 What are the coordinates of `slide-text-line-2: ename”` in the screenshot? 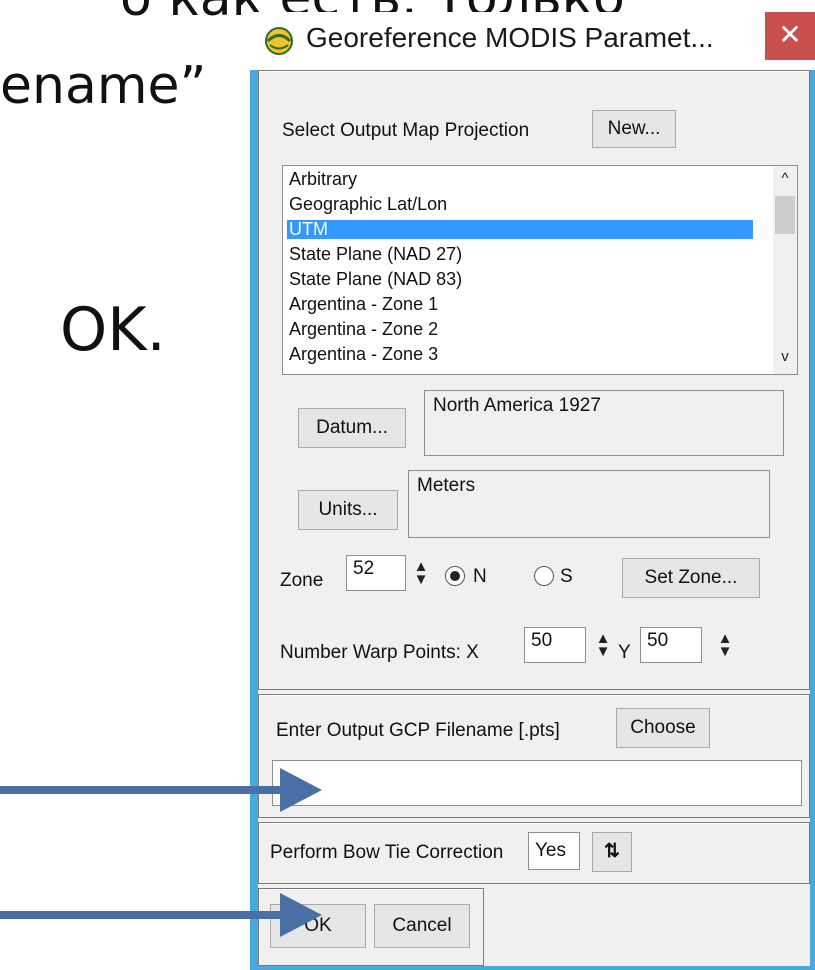 It's located at (103, 86).